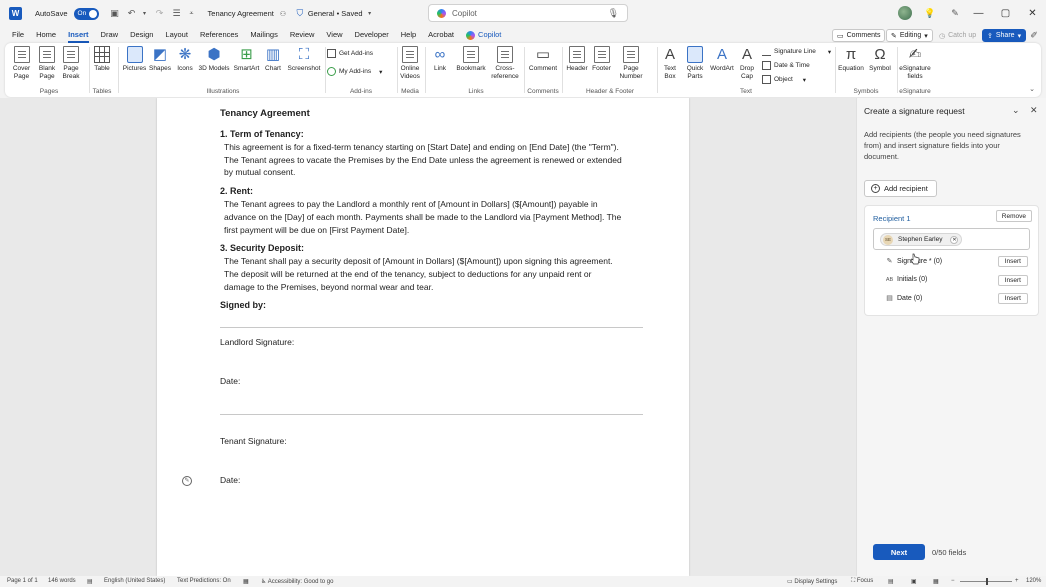 Image resolution: width=1046 pixels, height=587 pixels. Describe the element at coordinates (176, 35) in the screenshot. I see `tab-layout: Layout` at that location.